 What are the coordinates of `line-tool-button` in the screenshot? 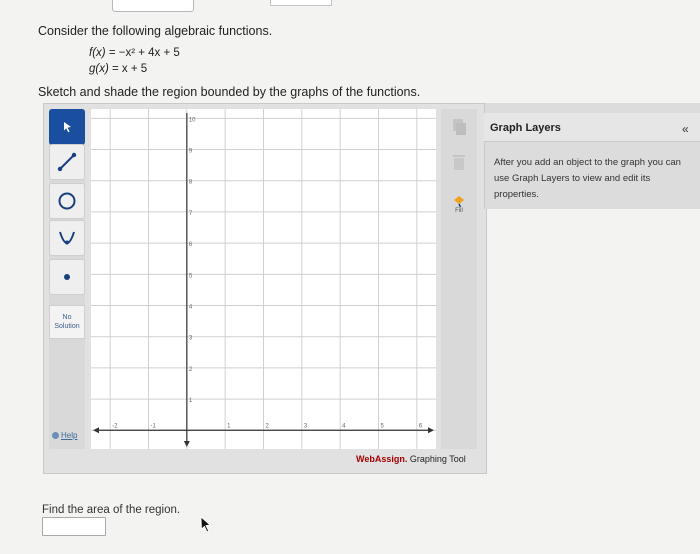 It's located at (67, 162).